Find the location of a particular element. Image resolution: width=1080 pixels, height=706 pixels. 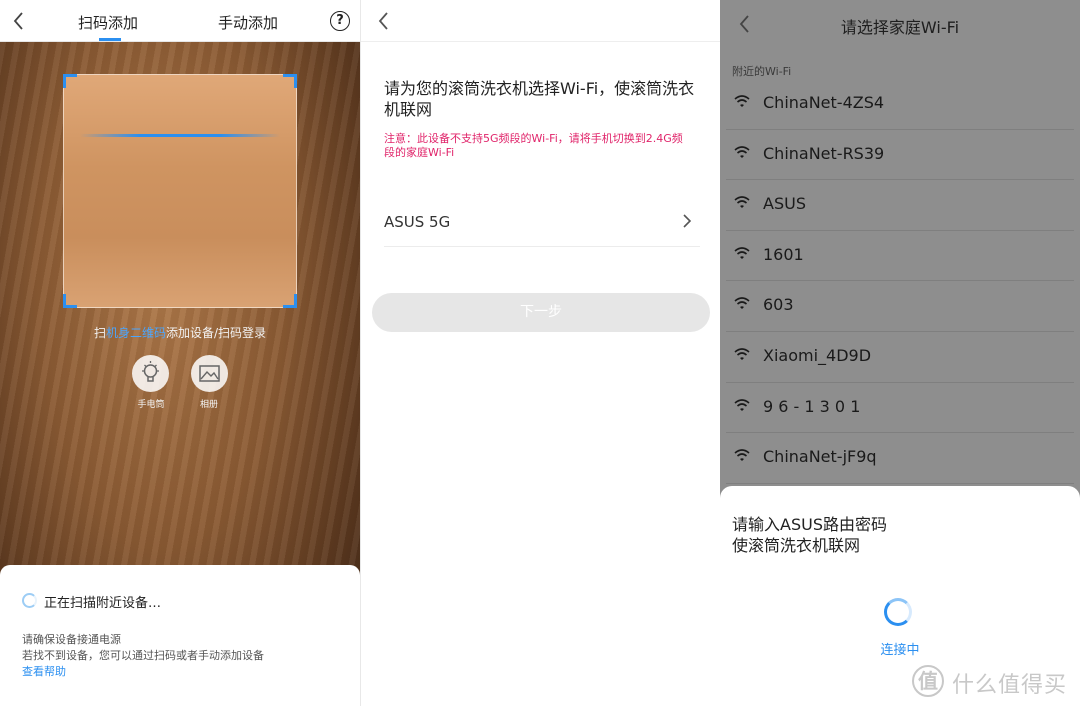

wifi-network-name: 9 6 - 1 3 0 1 is located at coordinates (812, 406).